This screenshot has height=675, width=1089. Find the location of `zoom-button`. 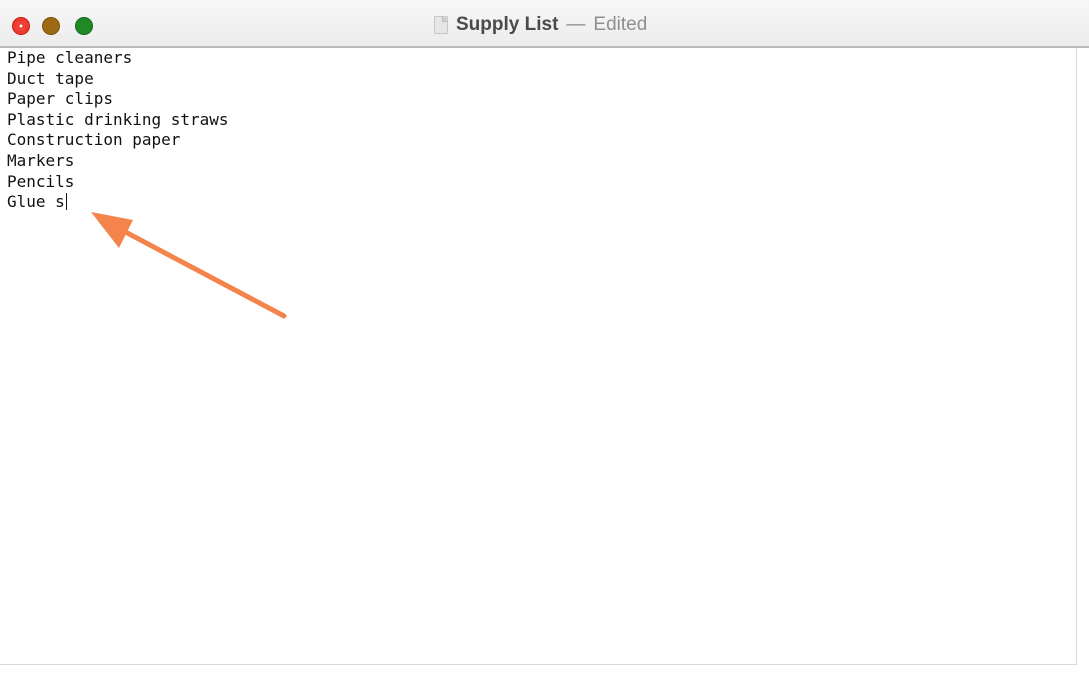

zoom-button is located at coordinates (84, 26).